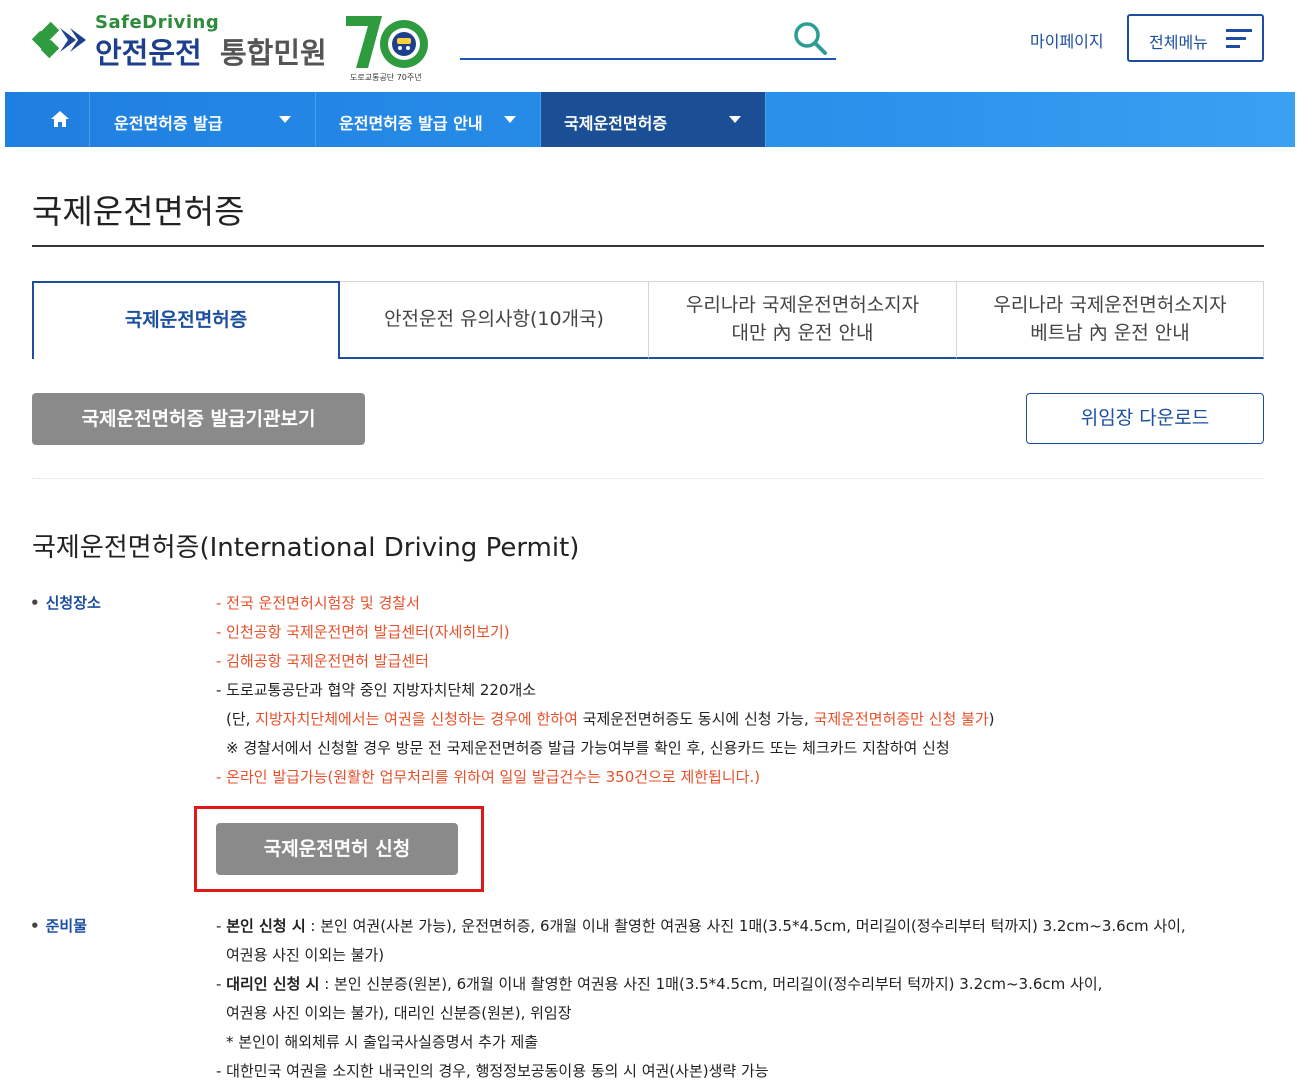  I want to click on tab-label-line2: 대만 內 운전 안내, so click(802, 332).